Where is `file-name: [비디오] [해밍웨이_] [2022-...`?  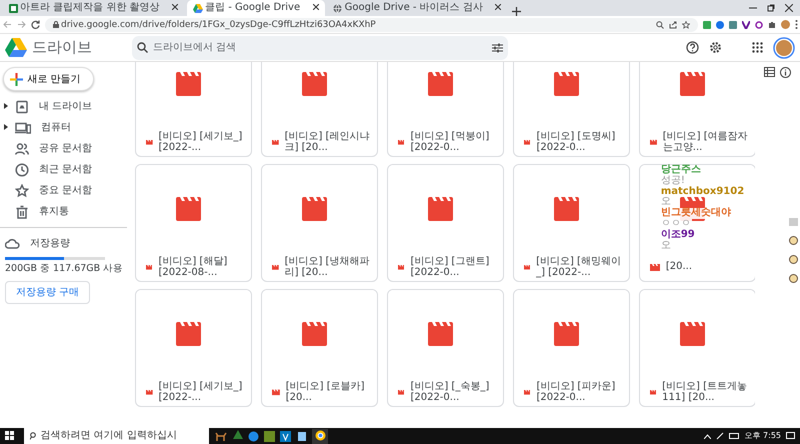
file-name: [비디오] [해밍웨이_] [2022-... is located at coordinates (579, 267).